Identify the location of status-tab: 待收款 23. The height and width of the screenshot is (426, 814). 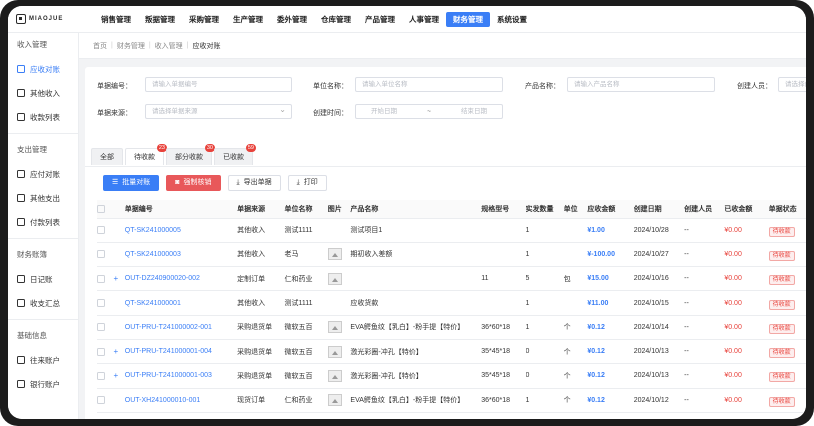
(146, 154).